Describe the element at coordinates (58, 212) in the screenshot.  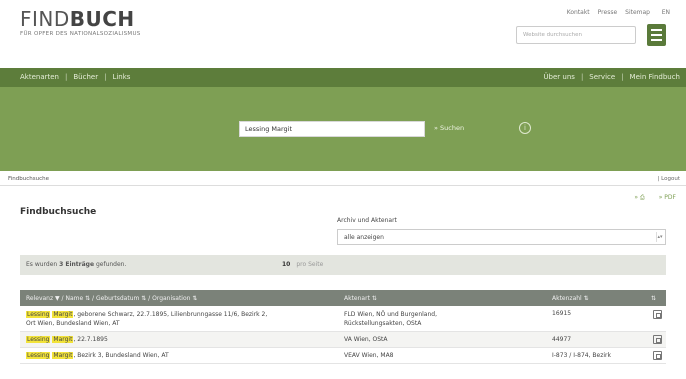
I see `page-title: Findbuchsuche` at that location.